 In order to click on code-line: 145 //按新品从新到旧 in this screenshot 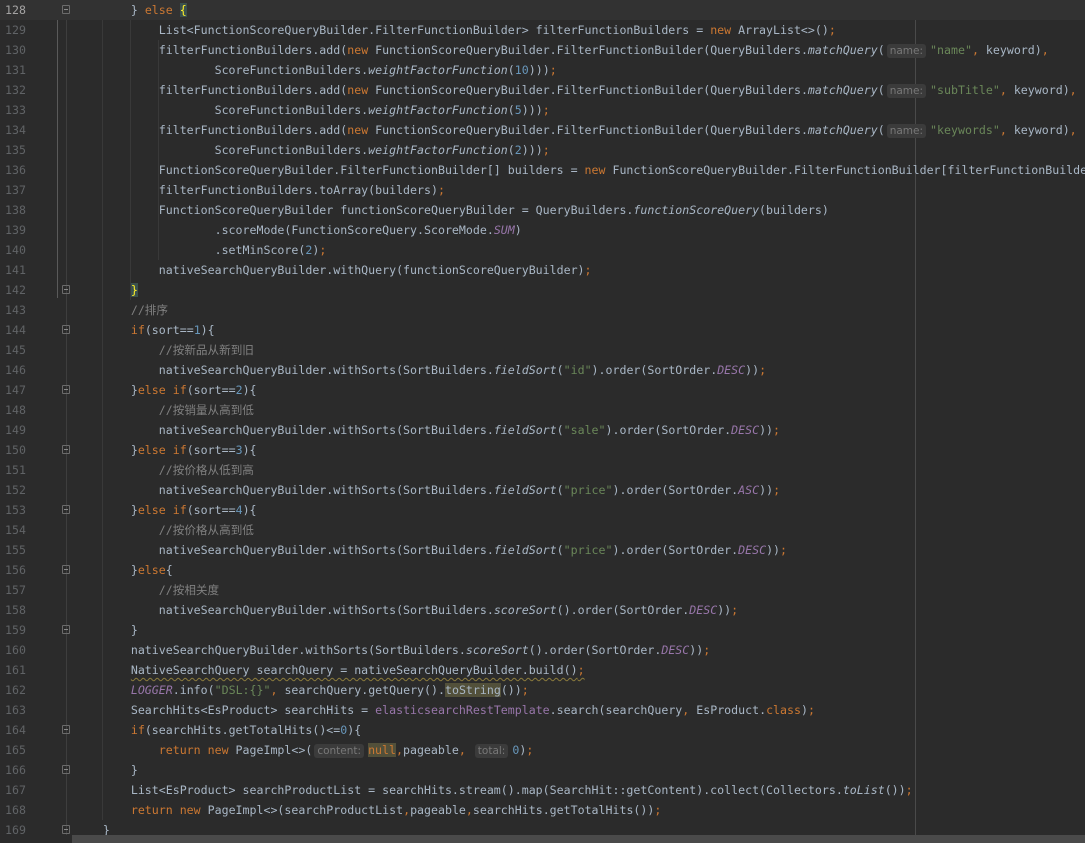, I will do `click(542, 350)`.